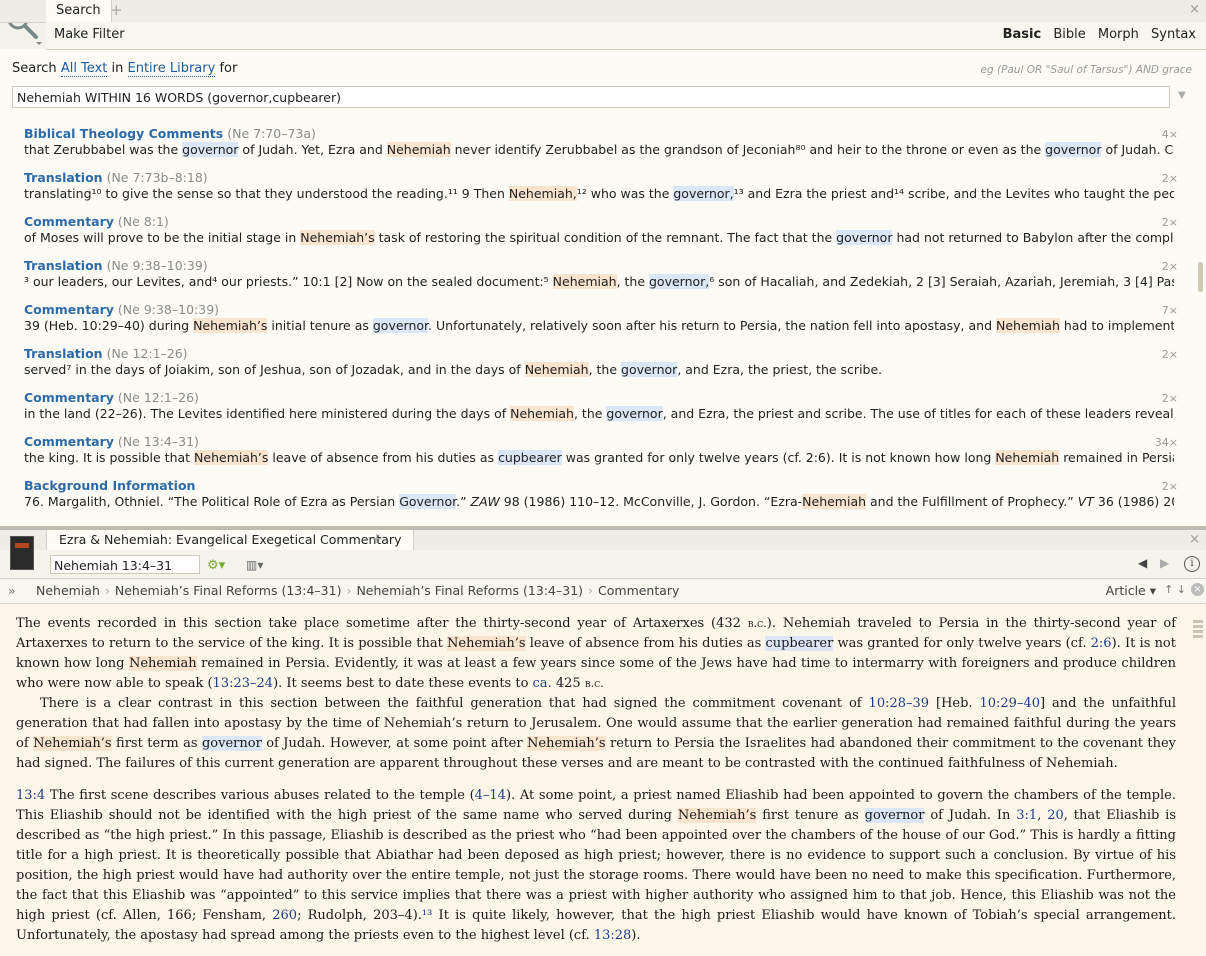  Describe the element at coordinates (216, 565) in the screenshot. I see `visual-filters-icon: ⚙▾` at that location.